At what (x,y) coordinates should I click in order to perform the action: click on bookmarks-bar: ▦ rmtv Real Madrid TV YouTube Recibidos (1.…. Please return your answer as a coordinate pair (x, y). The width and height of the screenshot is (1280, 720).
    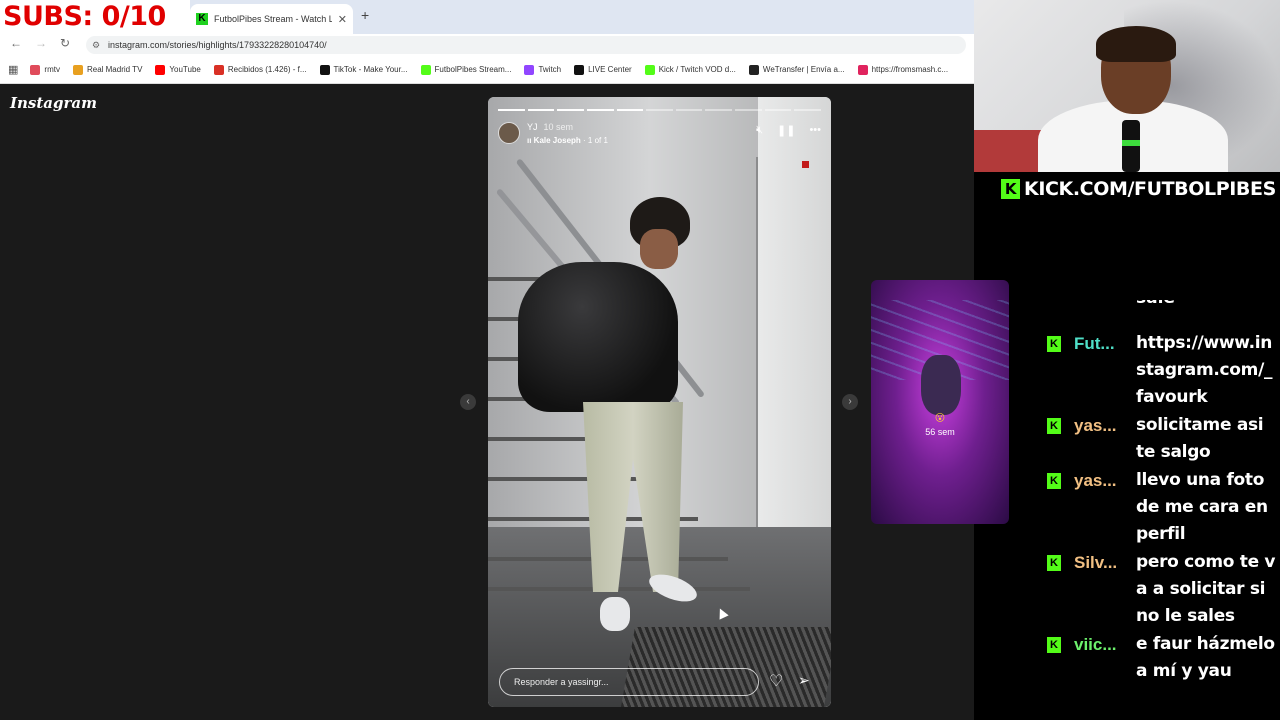
    Looking at the image, I should click on (487, 70).